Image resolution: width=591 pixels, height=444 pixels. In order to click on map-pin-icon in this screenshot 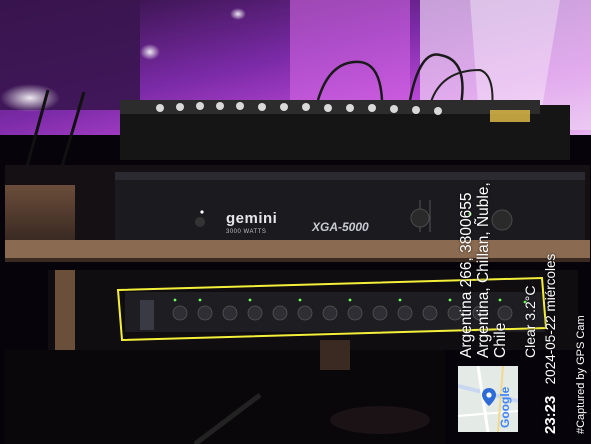, I will do `click(489, 397)`.